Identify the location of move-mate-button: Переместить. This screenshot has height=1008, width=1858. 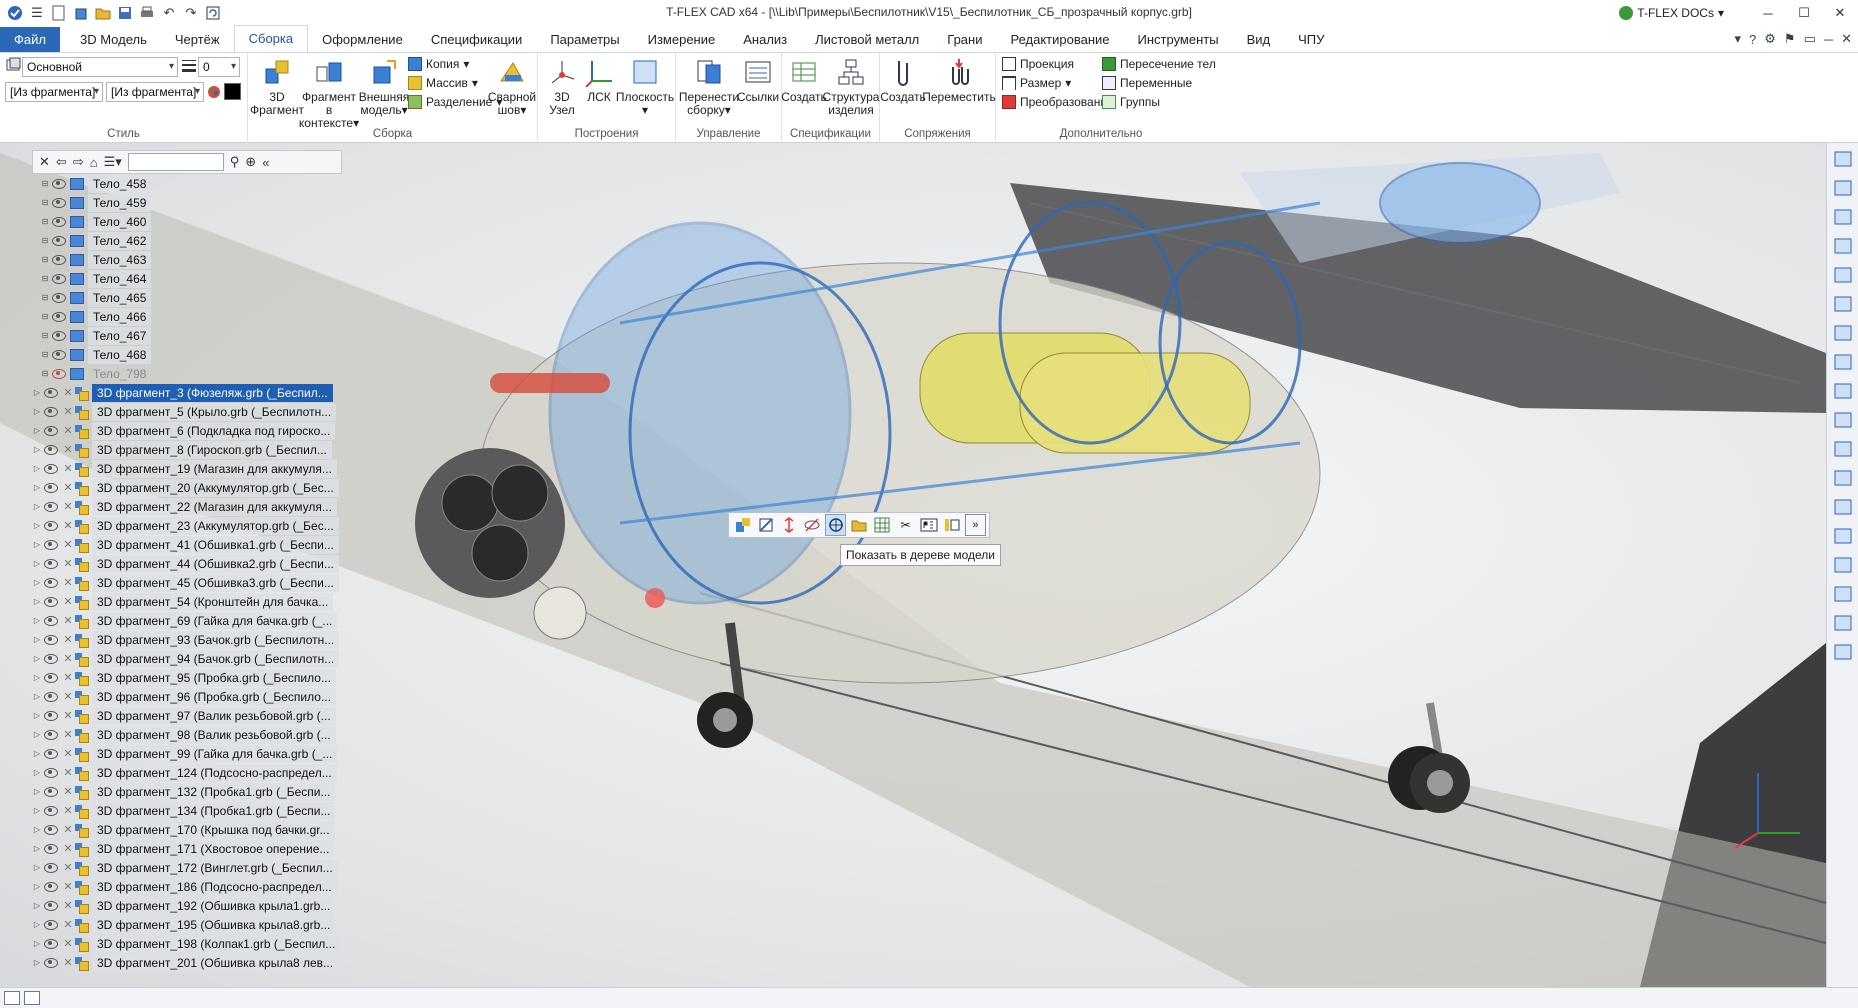
(959, 79).